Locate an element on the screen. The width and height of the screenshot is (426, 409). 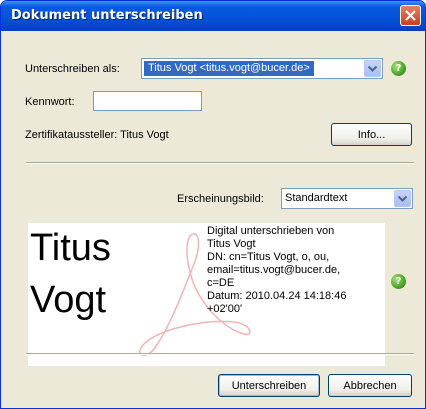
sign-as-dropdown-button is located at coordinates (372, 68).